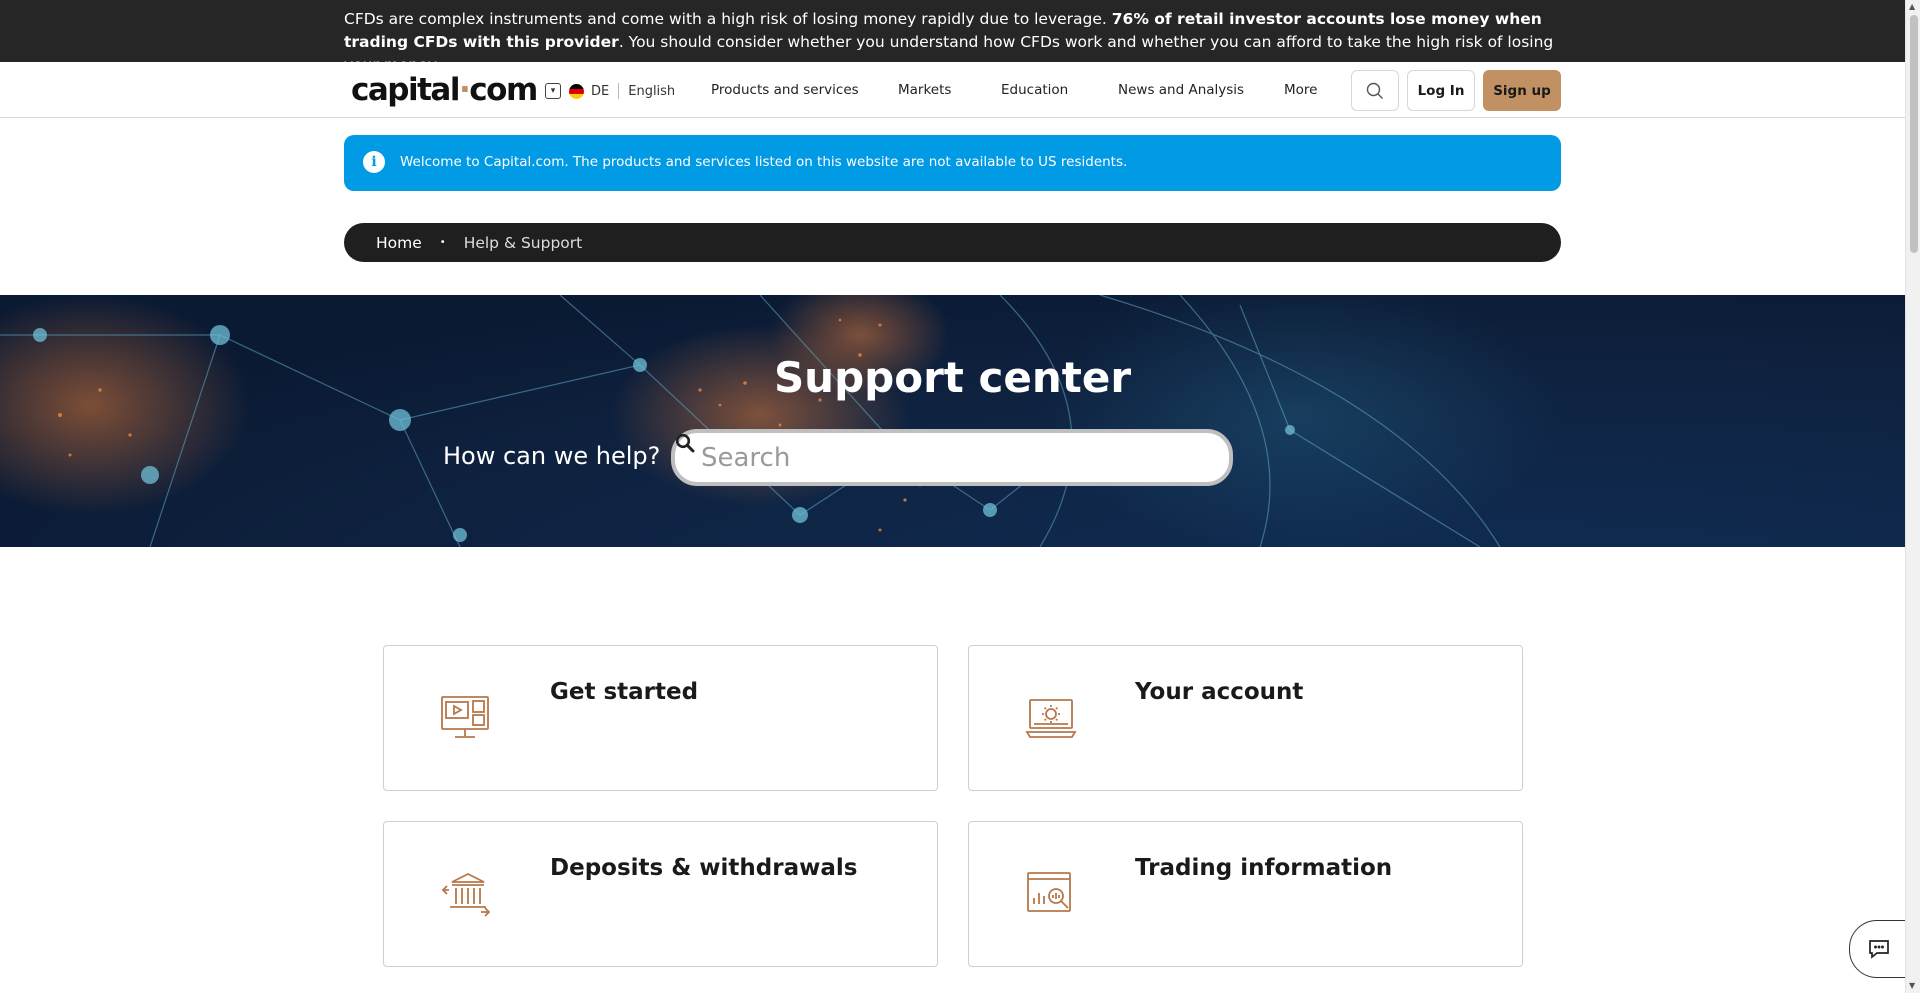 Image resolution: width=1920 pixels, height=993 pixels. I want to click on header-search-button, so click(1375, 90).